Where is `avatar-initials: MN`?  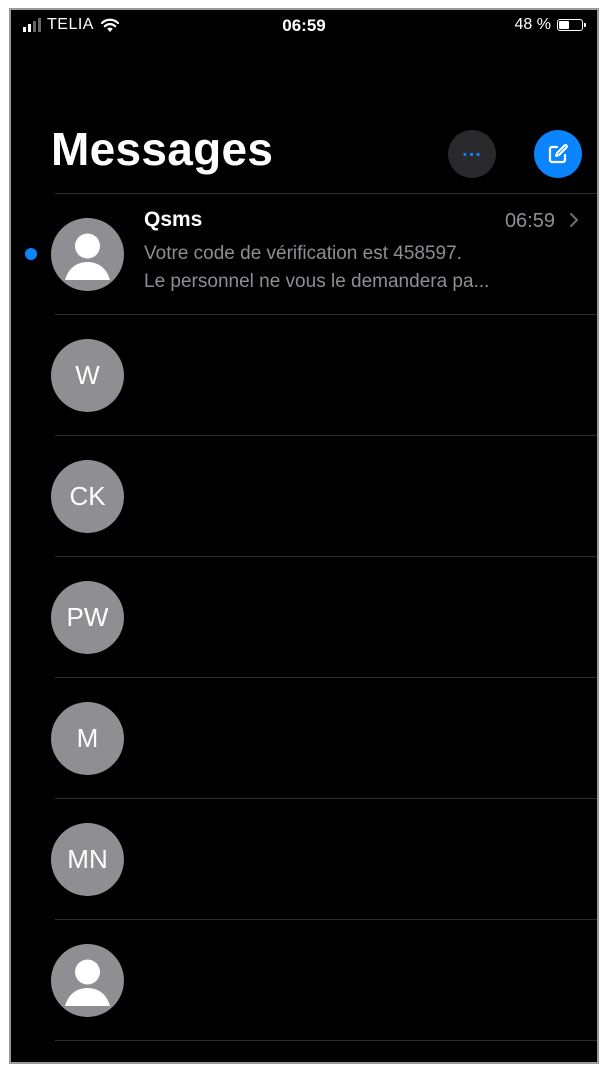
avatar-initials: MN is located at coordinates (87, 859).